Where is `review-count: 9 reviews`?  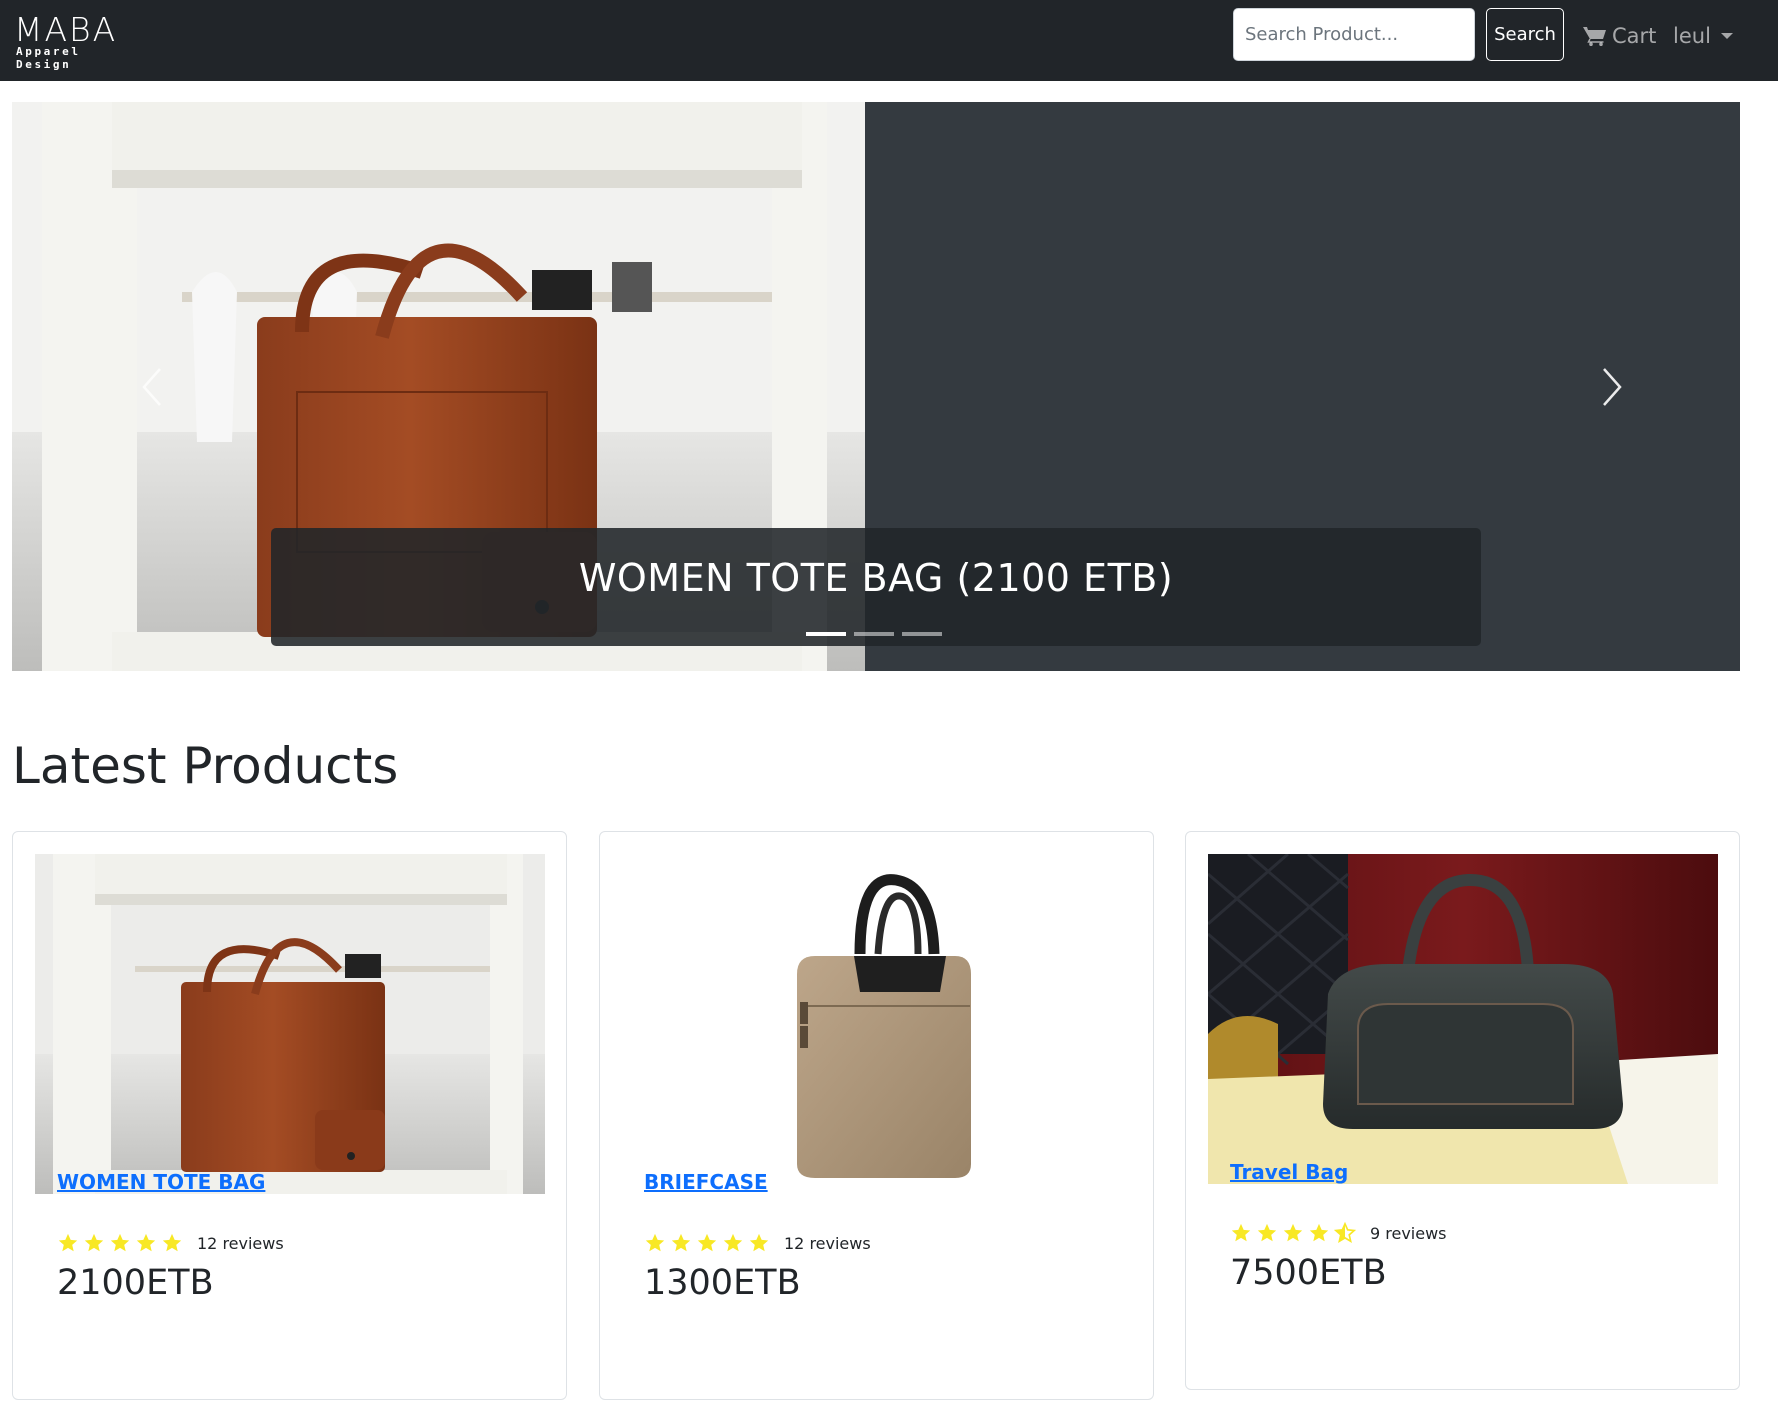 review-count: 9 reviews is located at coordinates (1408, 1233).